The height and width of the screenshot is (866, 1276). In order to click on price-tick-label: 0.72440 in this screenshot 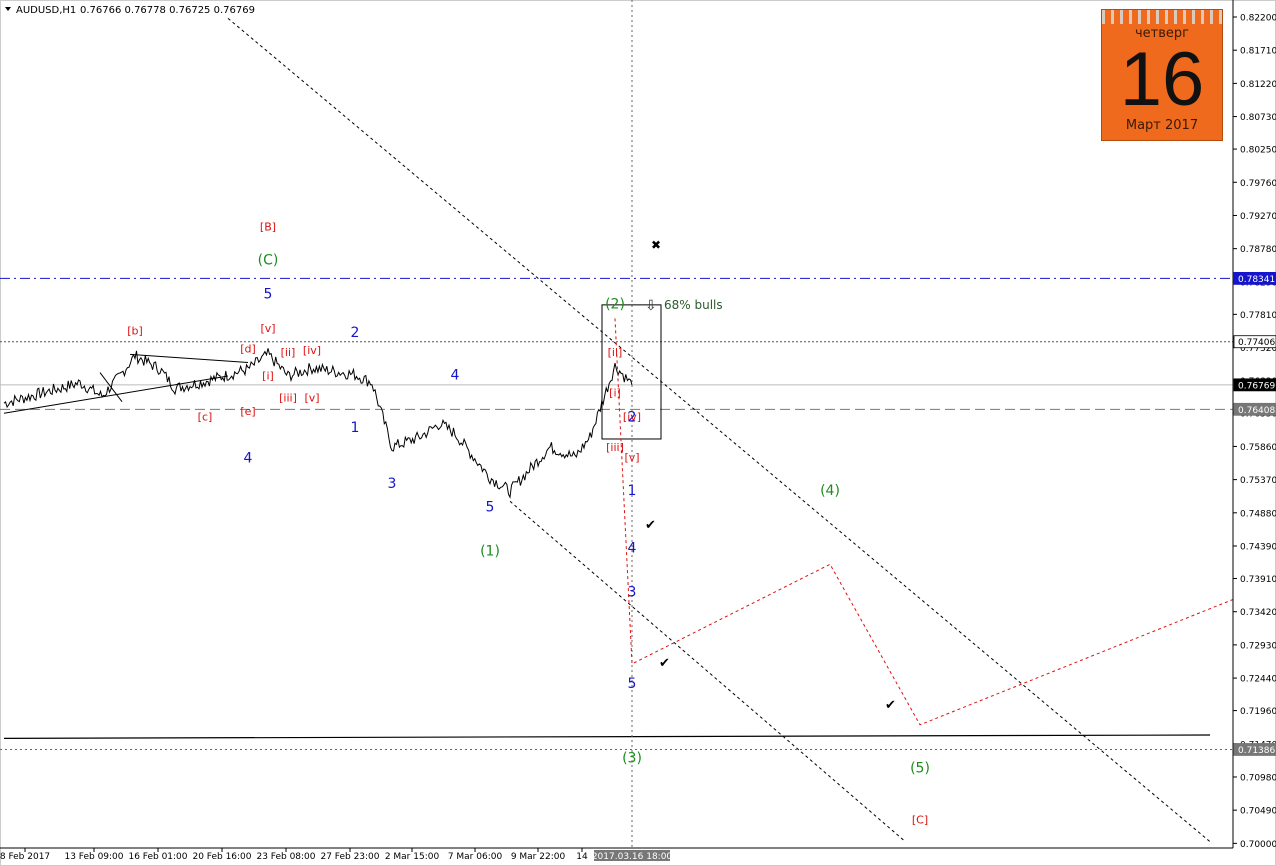, I will do `click(1258, 680)`.